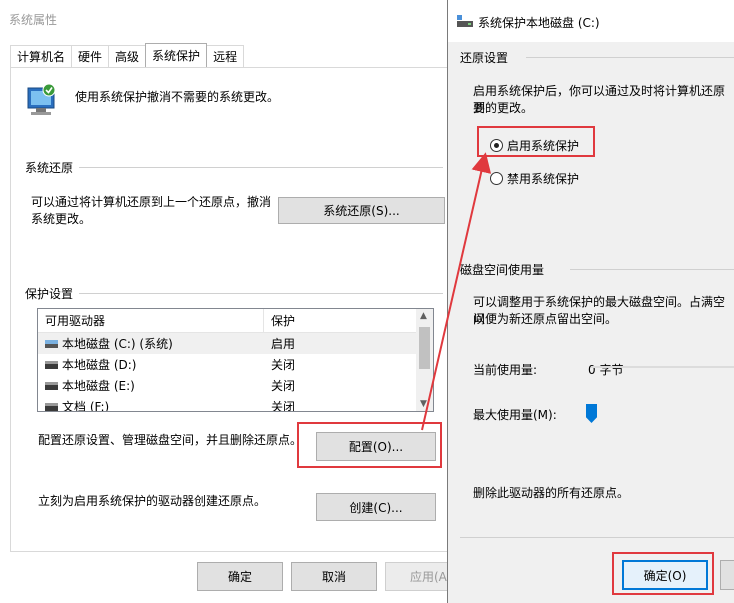 The width and height of the screenshot is (734, 603). I want to click on protection-group-label: 保护设置, so click(52, 293).